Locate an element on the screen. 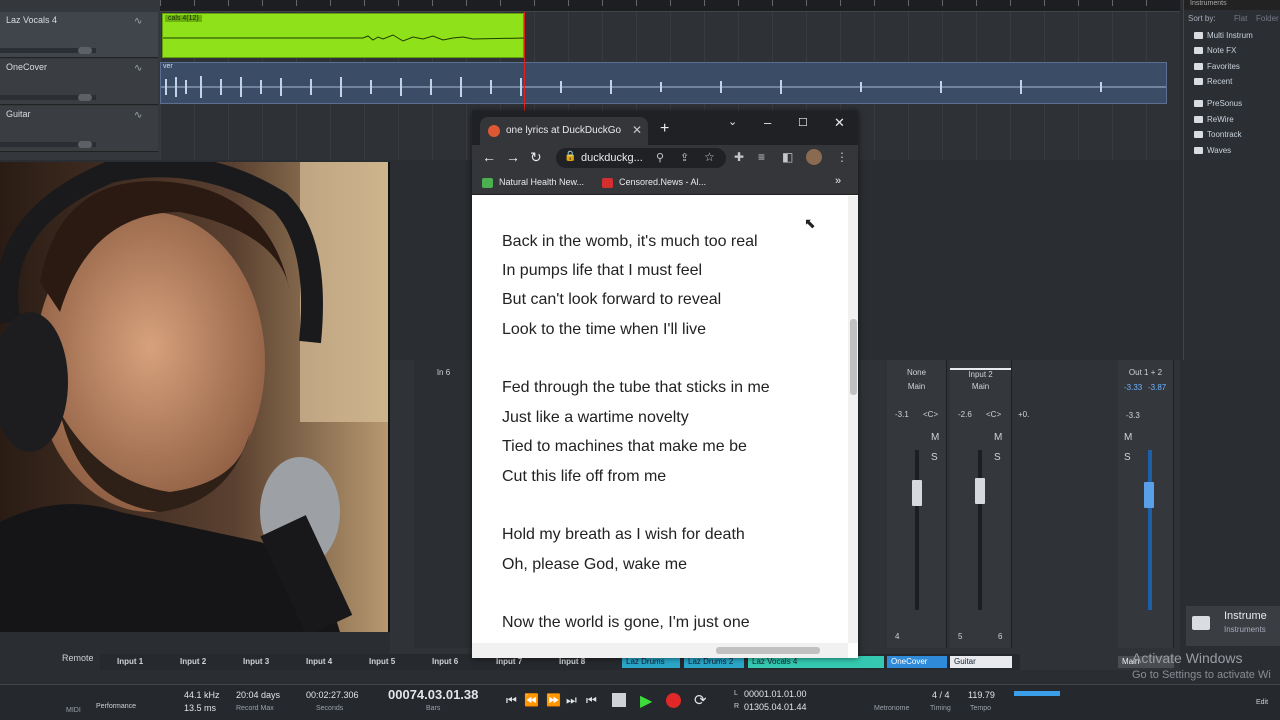  tempo-value: 119.79 is located at coordinates (981, 695).